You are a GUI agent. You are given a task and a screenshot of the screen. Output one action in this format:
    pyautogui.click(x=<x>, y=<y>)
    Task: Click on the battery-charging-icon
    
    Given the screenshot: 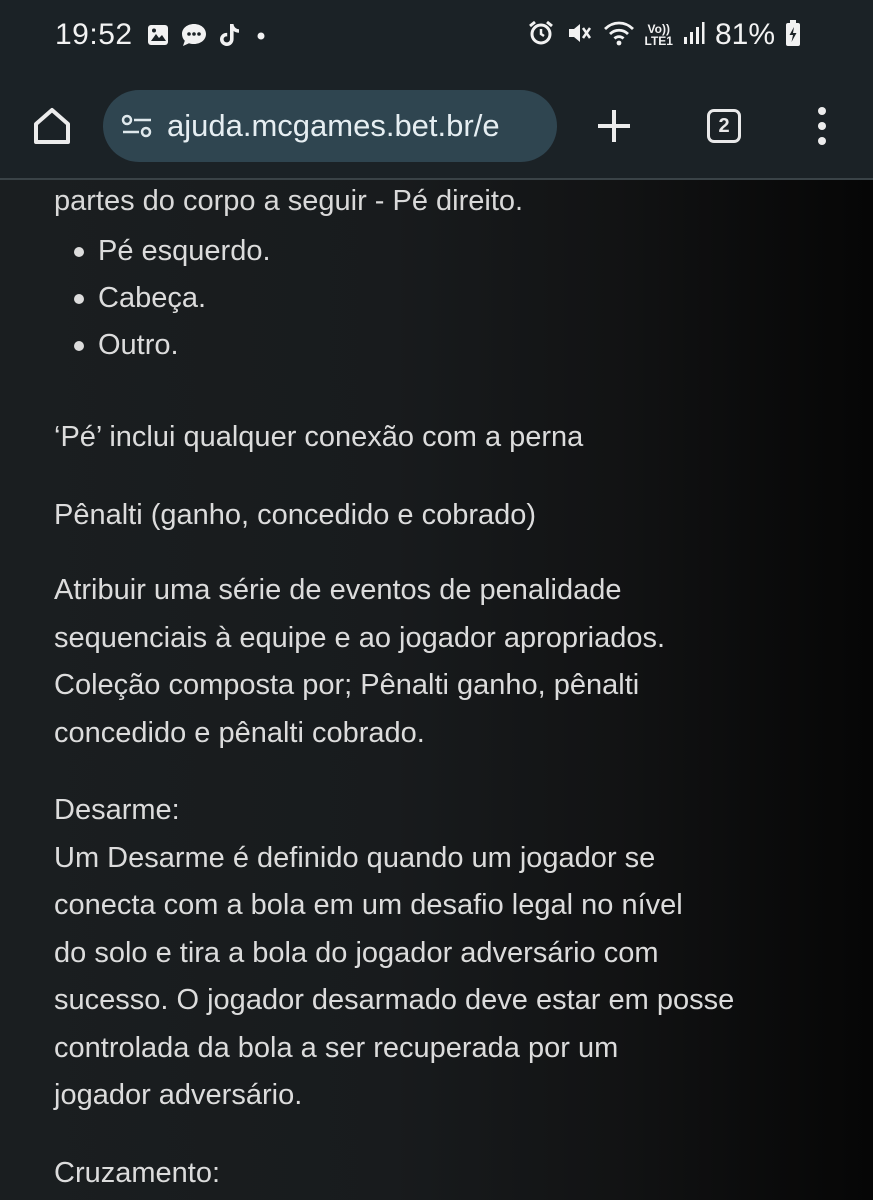 What is the action you would take?
    pyautogui.click(x=793, y=35)
    